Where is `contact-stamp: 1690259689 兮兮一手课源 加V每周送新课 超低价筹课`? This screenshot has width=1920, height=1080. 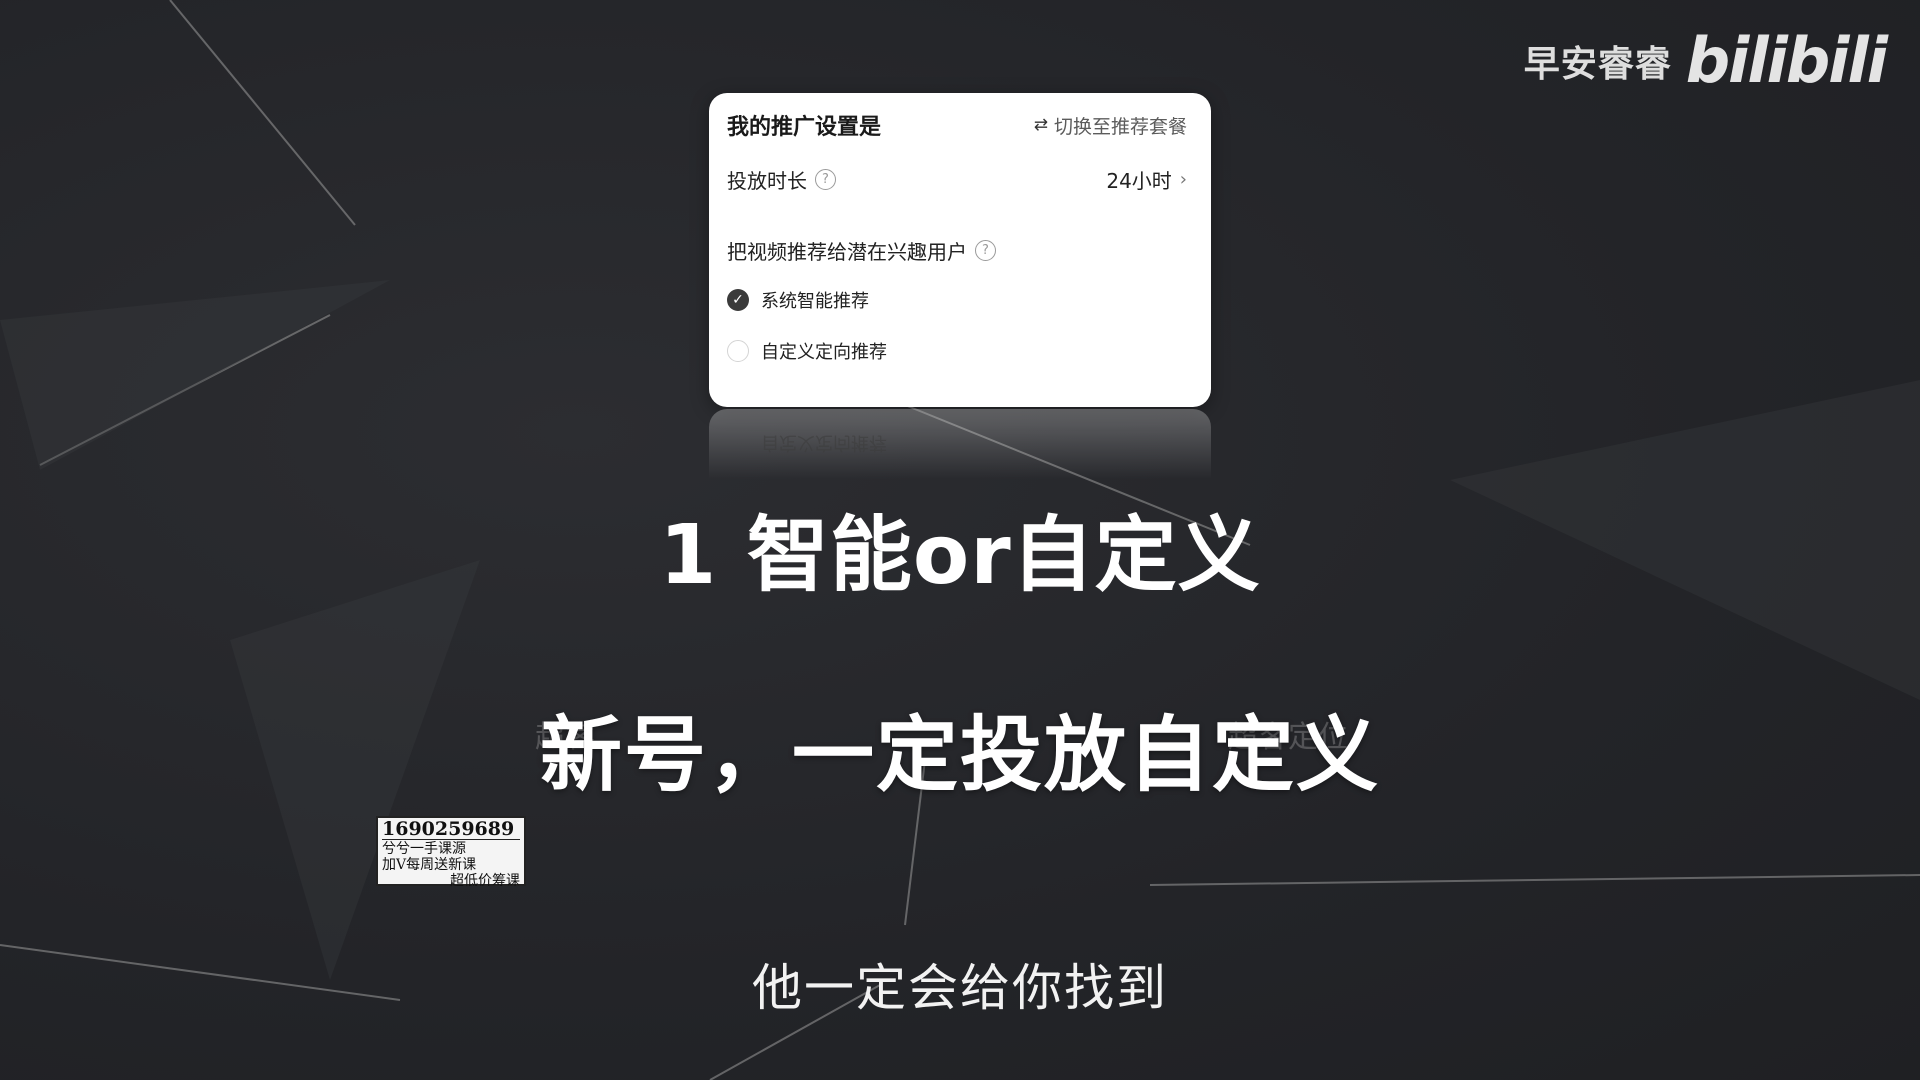
contact-stamp: 1690259689 兮兮一手课源 加V每周送新课 超低价筹课 is located at coordinates (451, 852).